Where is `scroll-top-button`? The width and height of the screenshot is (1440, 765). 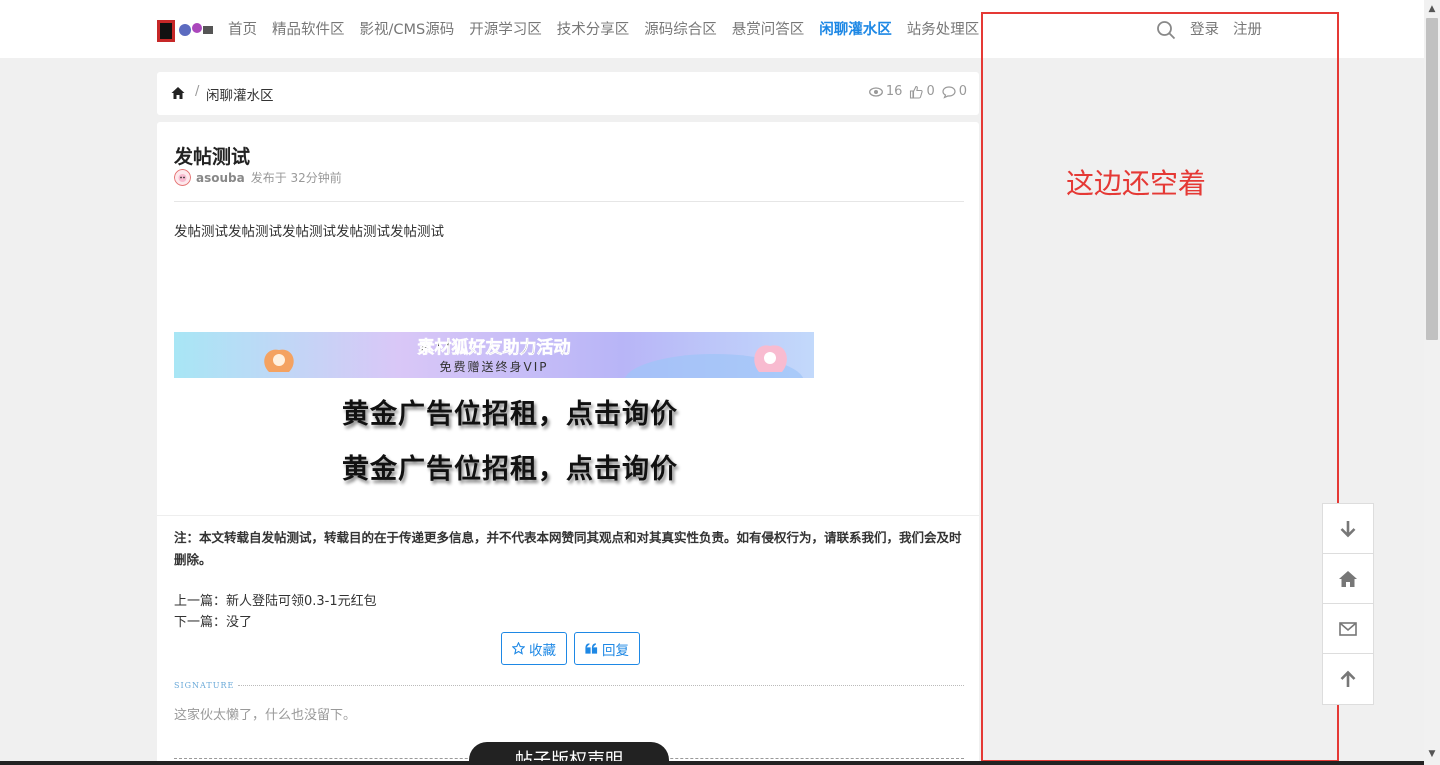 scroll-top-button is located at coordinates (1348, 679).